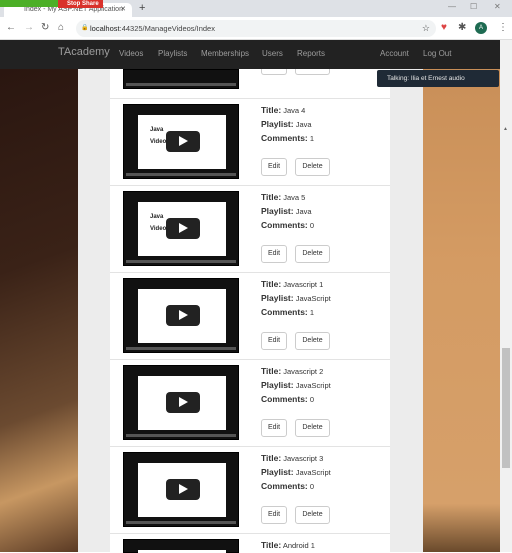  What do you see at coordinates (131, 53) in the screenshot?
I see `nav-videos: Videos` at bounding box center [131, 53].